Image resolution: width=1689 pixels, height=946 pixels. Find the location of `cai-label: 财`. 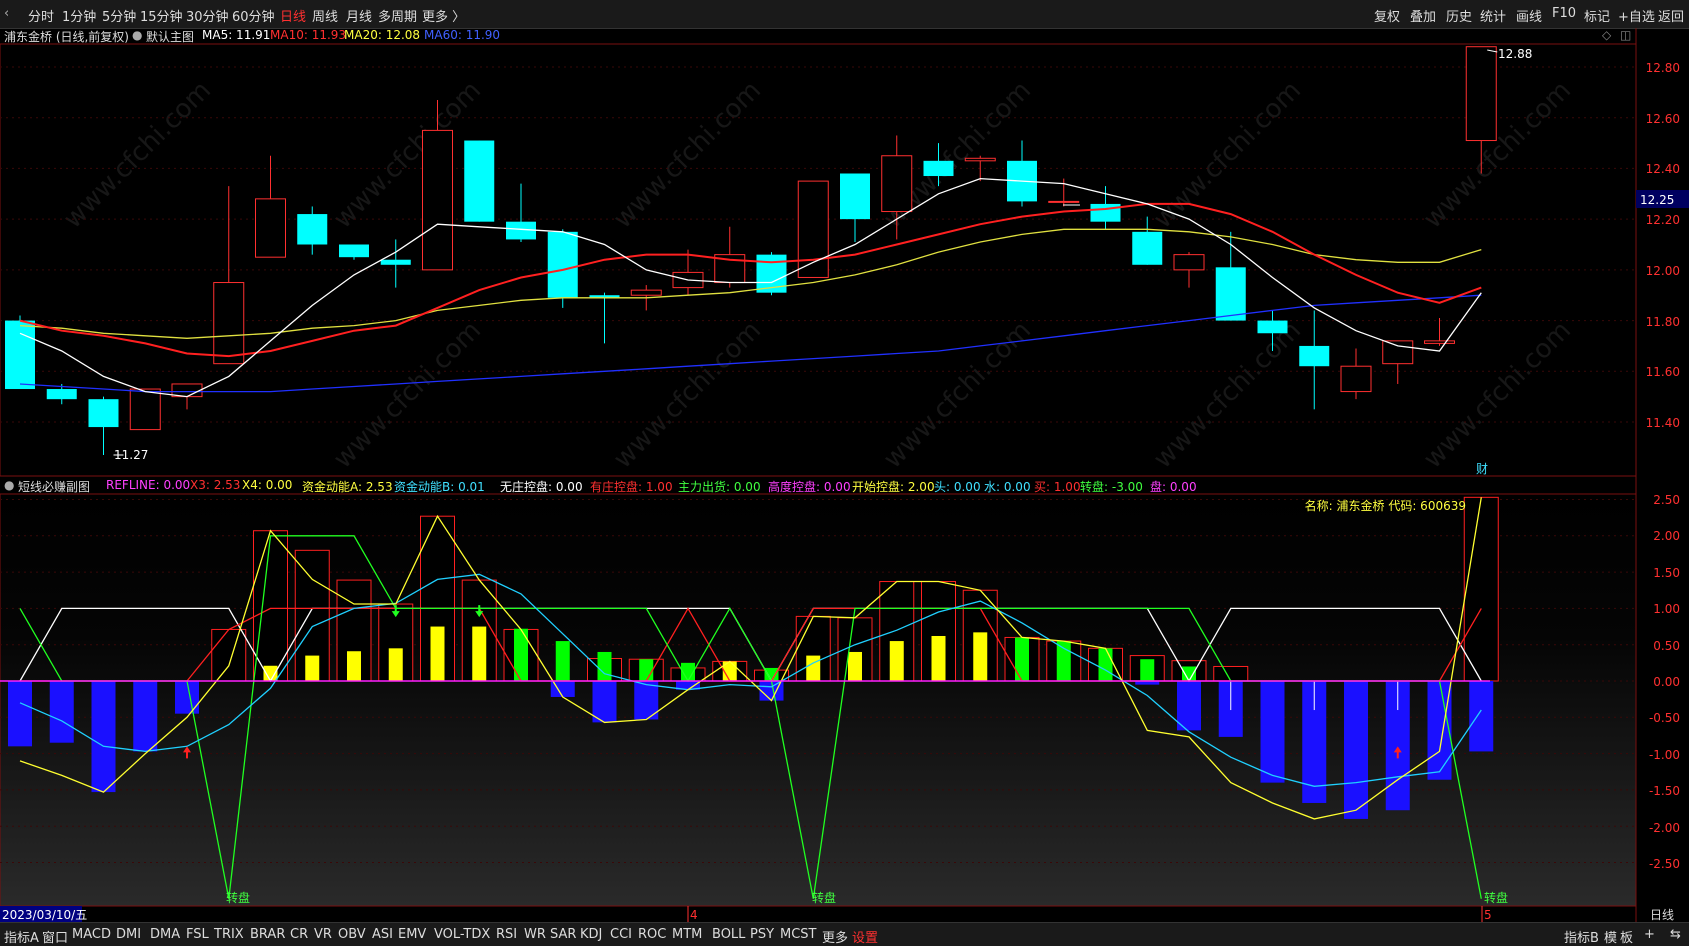

cai-label: 财 is located at coordinates (1482, 469).